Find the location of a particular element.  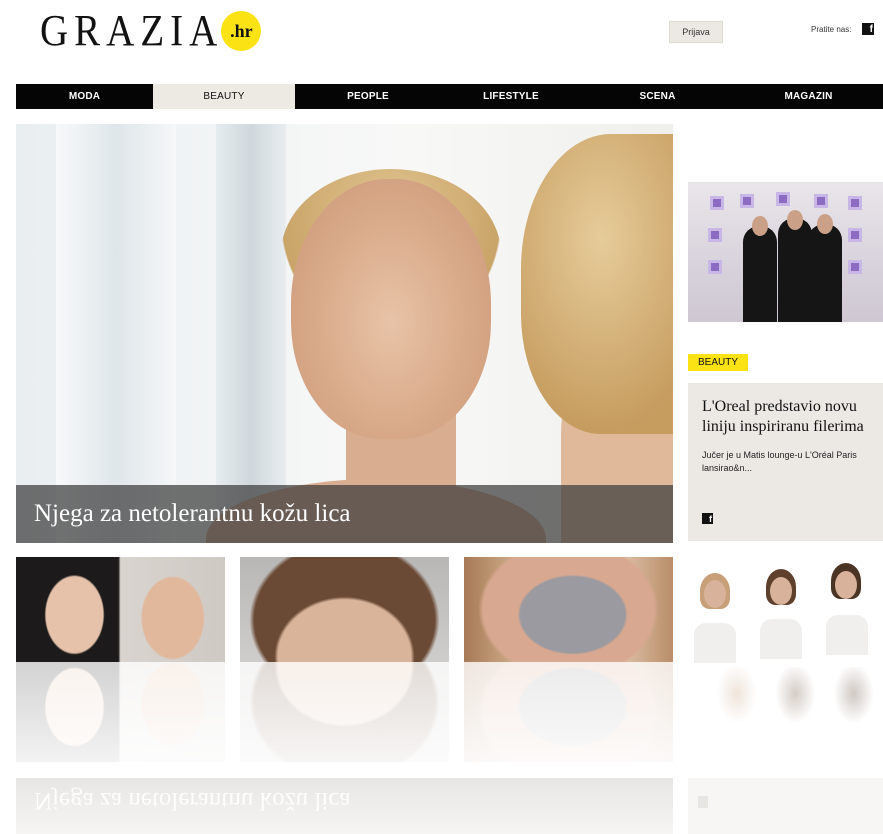

hero-title: Njega za netolerantnu kožu lica is located at coordinates (192, 514).